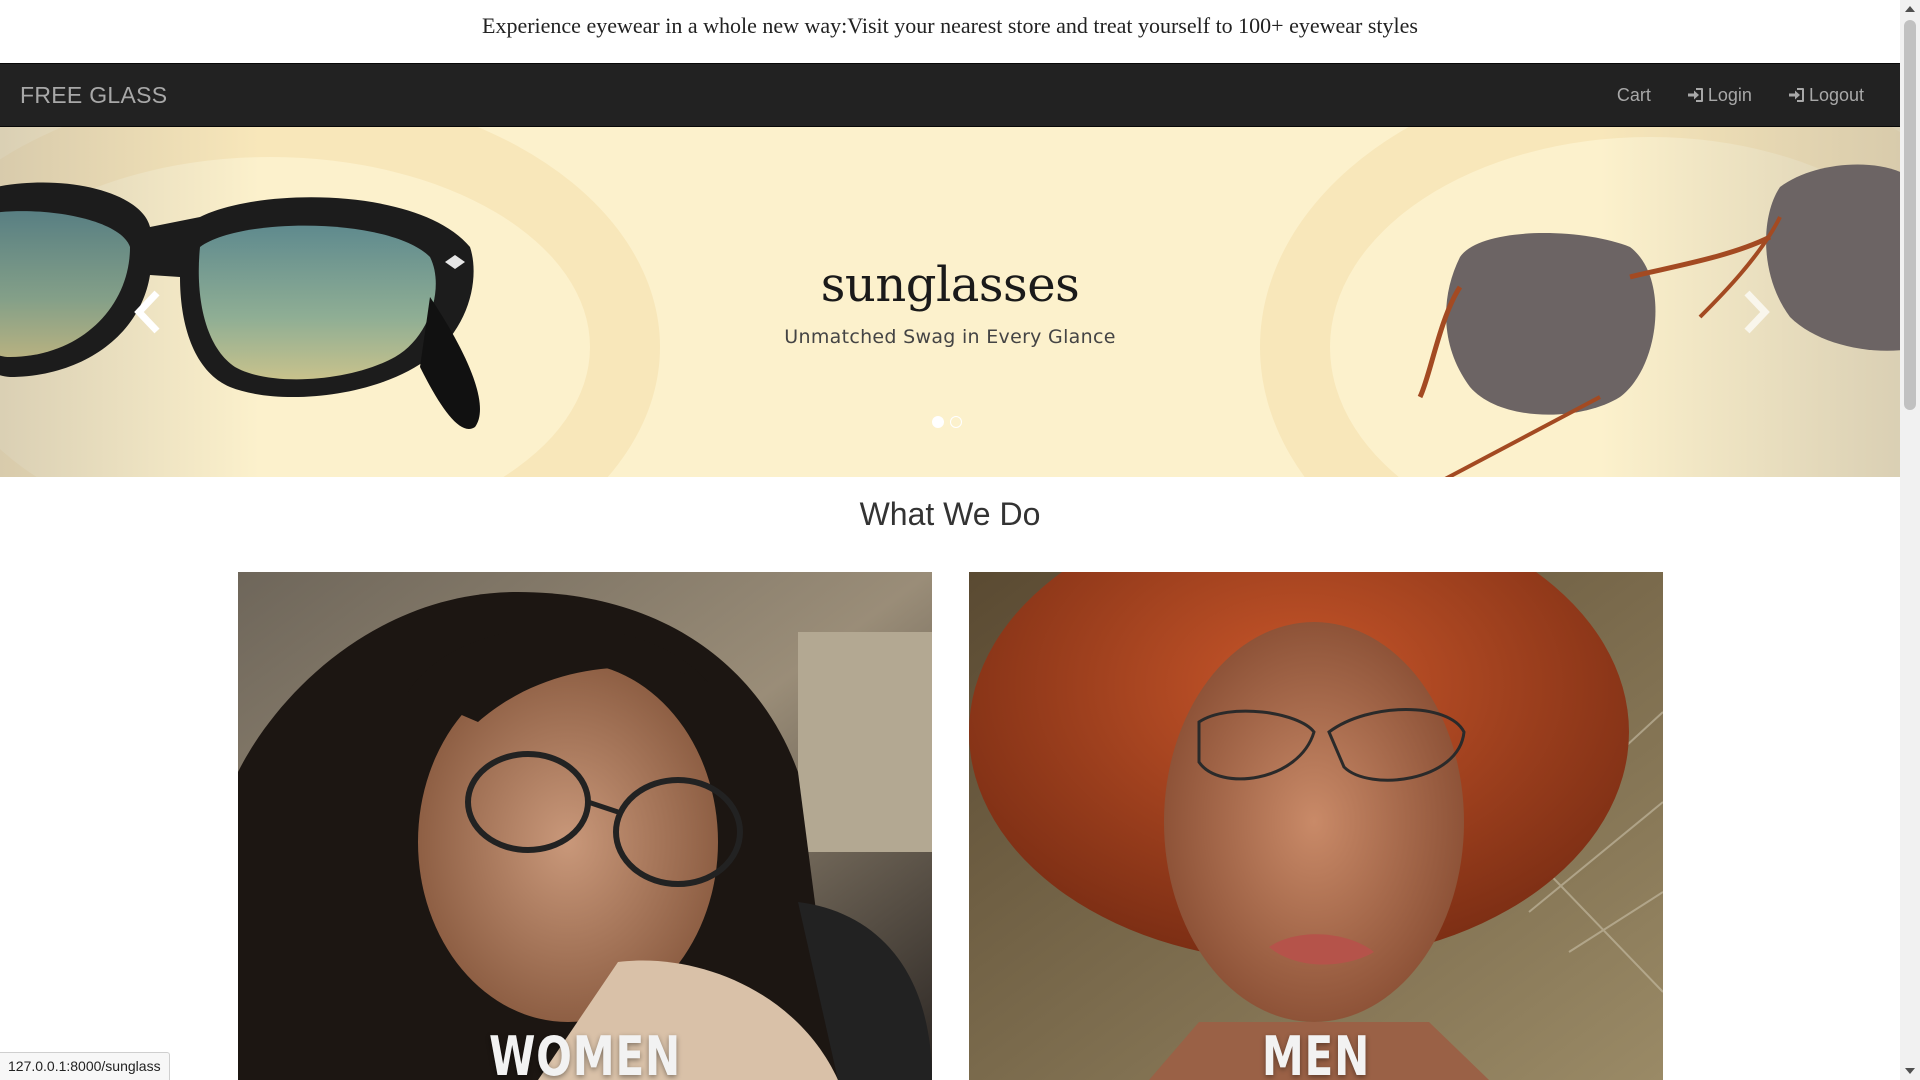 This screenshot has height=1080, width=1920. I want to click on logout-link: Logout, so click(1826, 95).